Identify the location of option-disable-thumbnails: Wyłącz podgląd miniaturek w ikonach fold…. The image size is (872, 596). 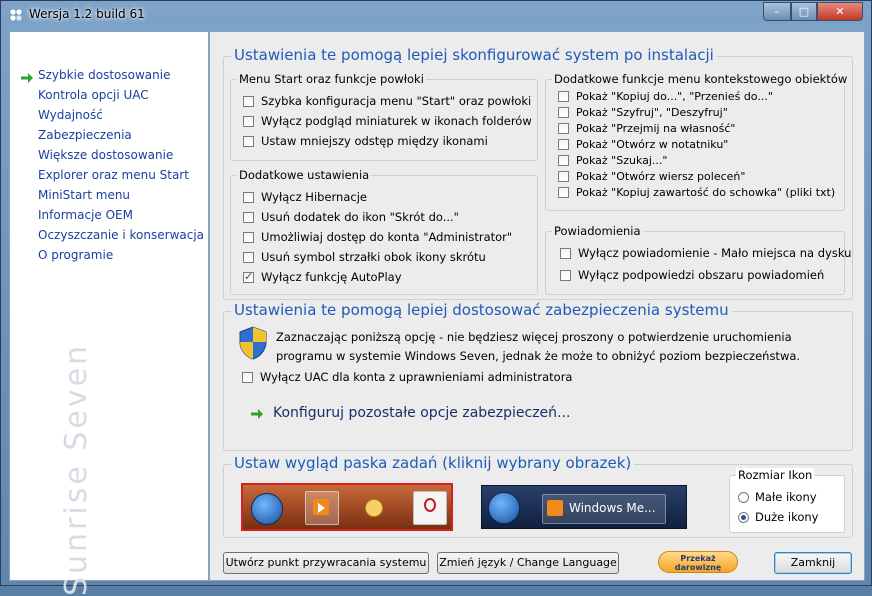
(387, 121).